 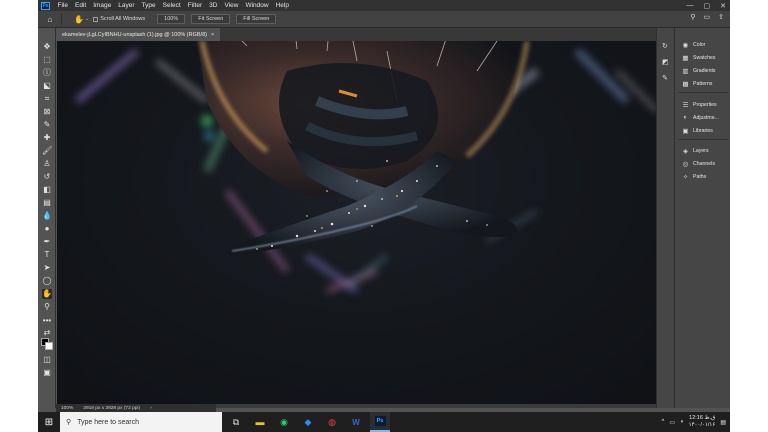 I want to click on notifications-icon: ▤, so click(x=723, y=422).